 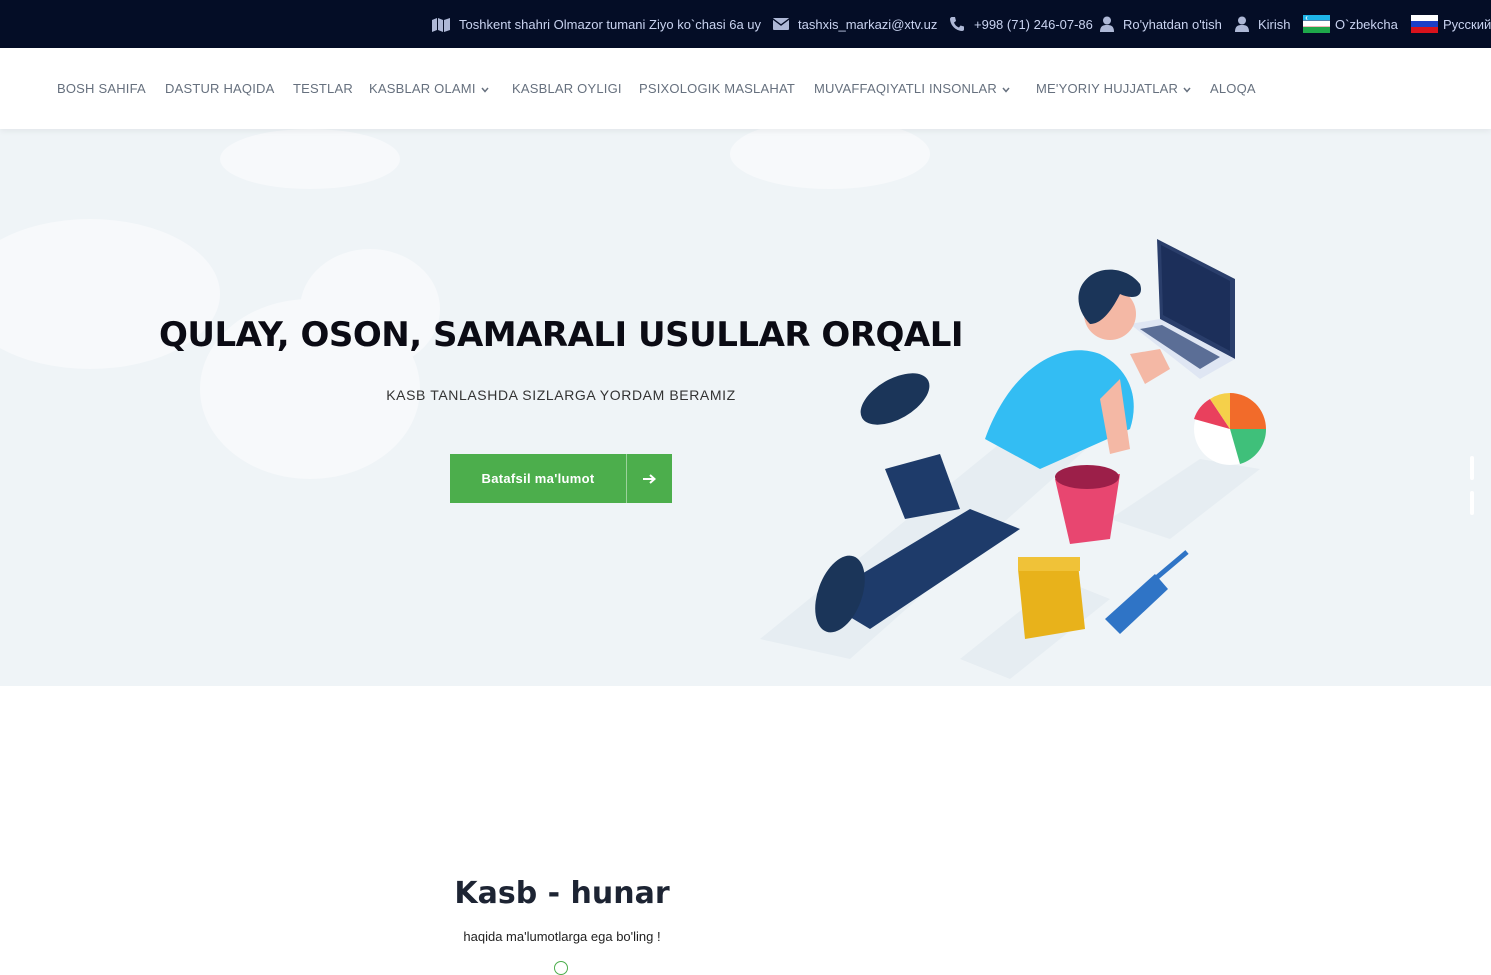 I want to click on map-icon, so click(x=441, y=24).